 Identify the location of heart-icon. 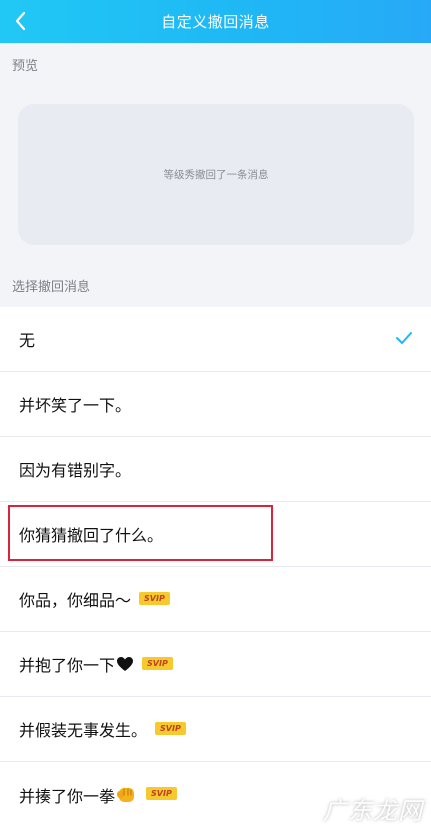
(125, 664).